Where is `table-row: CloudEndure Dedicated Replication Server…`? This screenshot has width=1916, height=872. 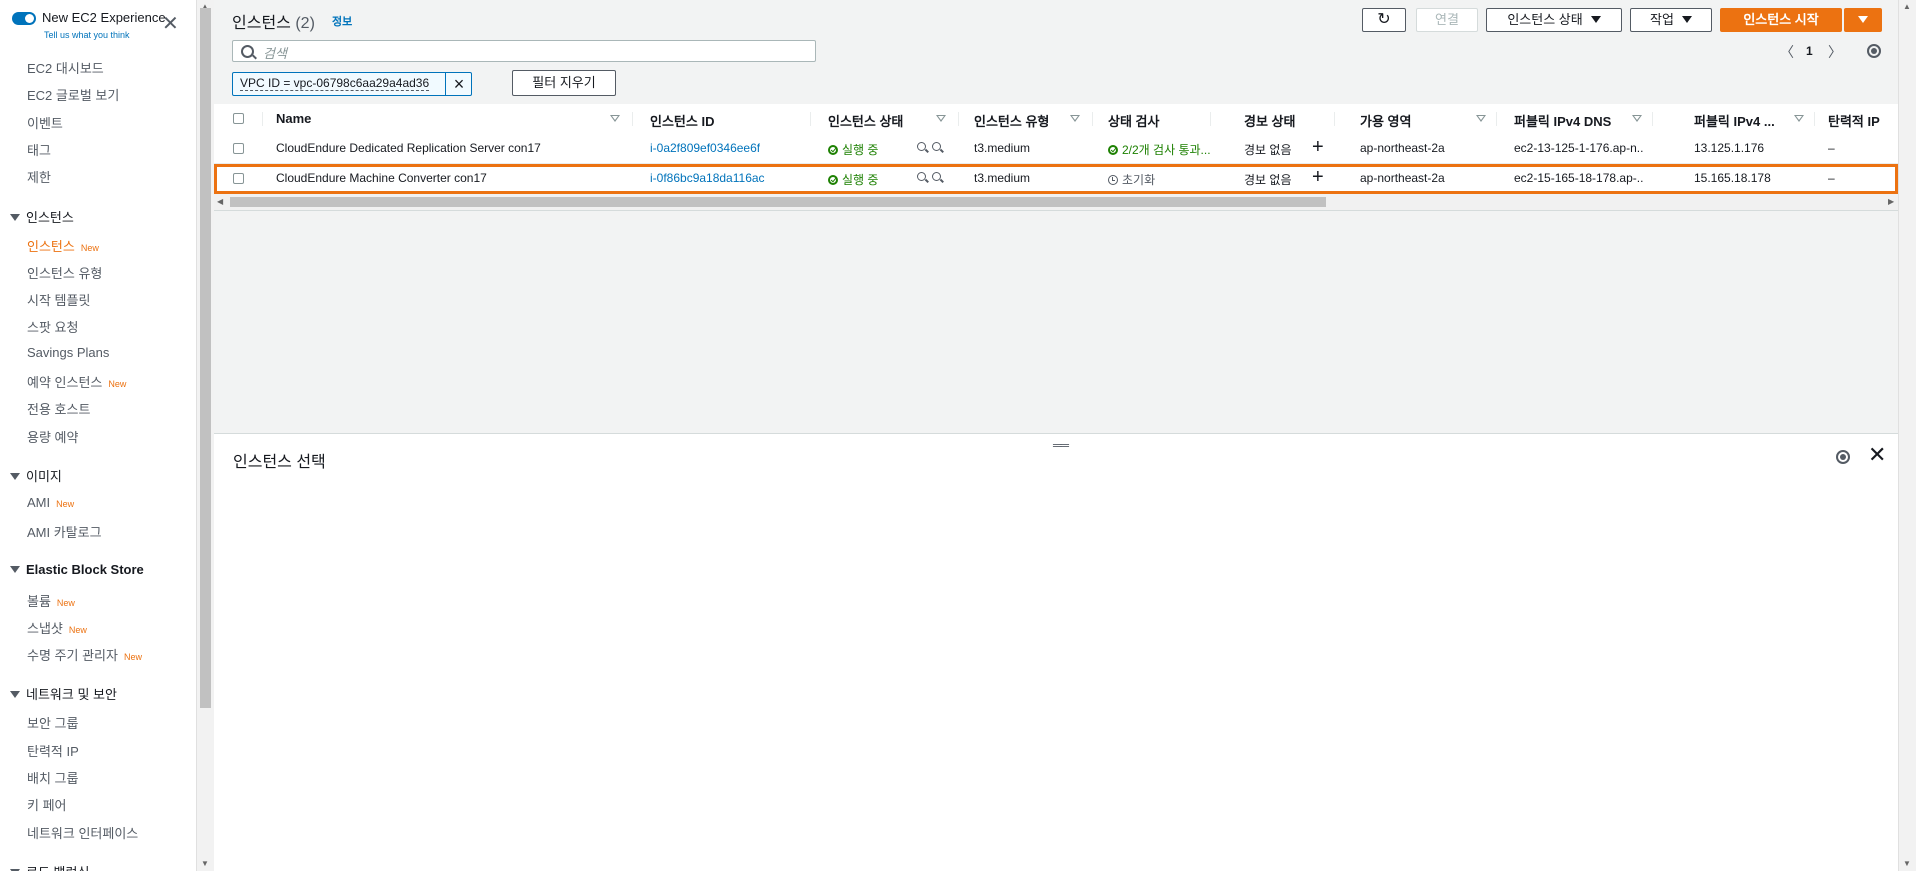
table-row: CloudEndure Dedicated Replication Server… is located at coordinates (1056, 149).